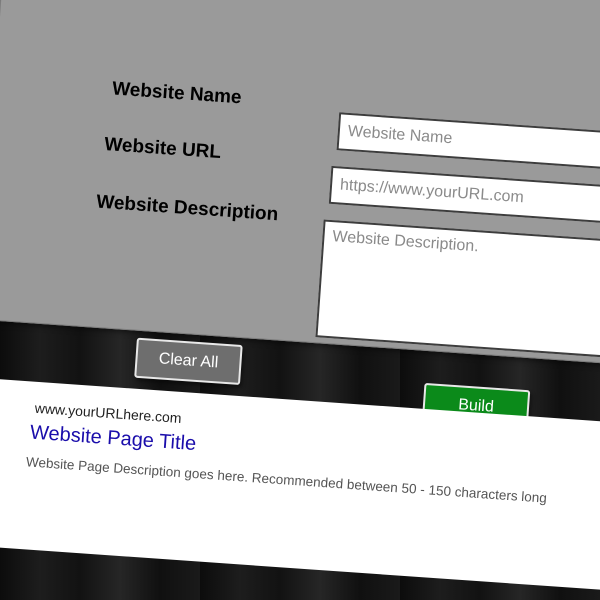 The width and height of the screenshot is (600, 600). Describe the element at coordinates (457, 290) in the screenshot. I see `website-description-input` at that location.